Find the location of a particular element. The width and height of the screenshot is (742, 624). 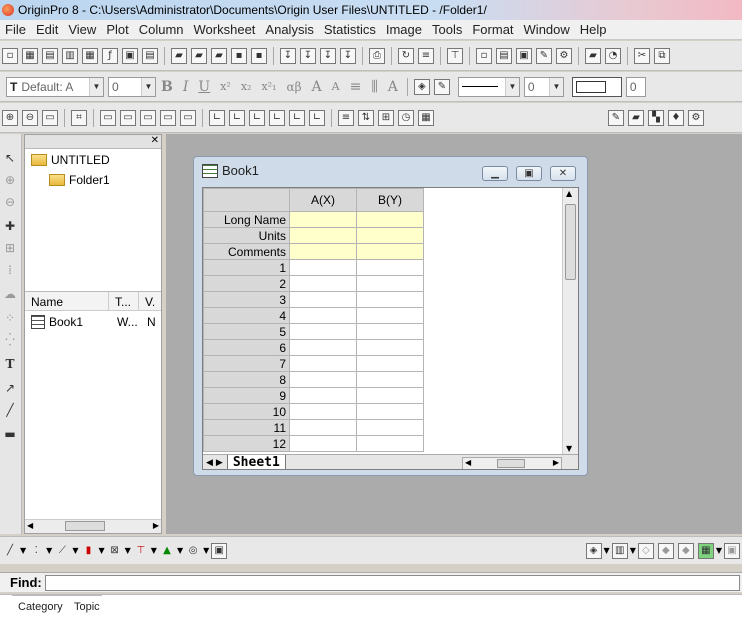

multi-panel-icon: ⊠ is located at coordinates (115, 551).